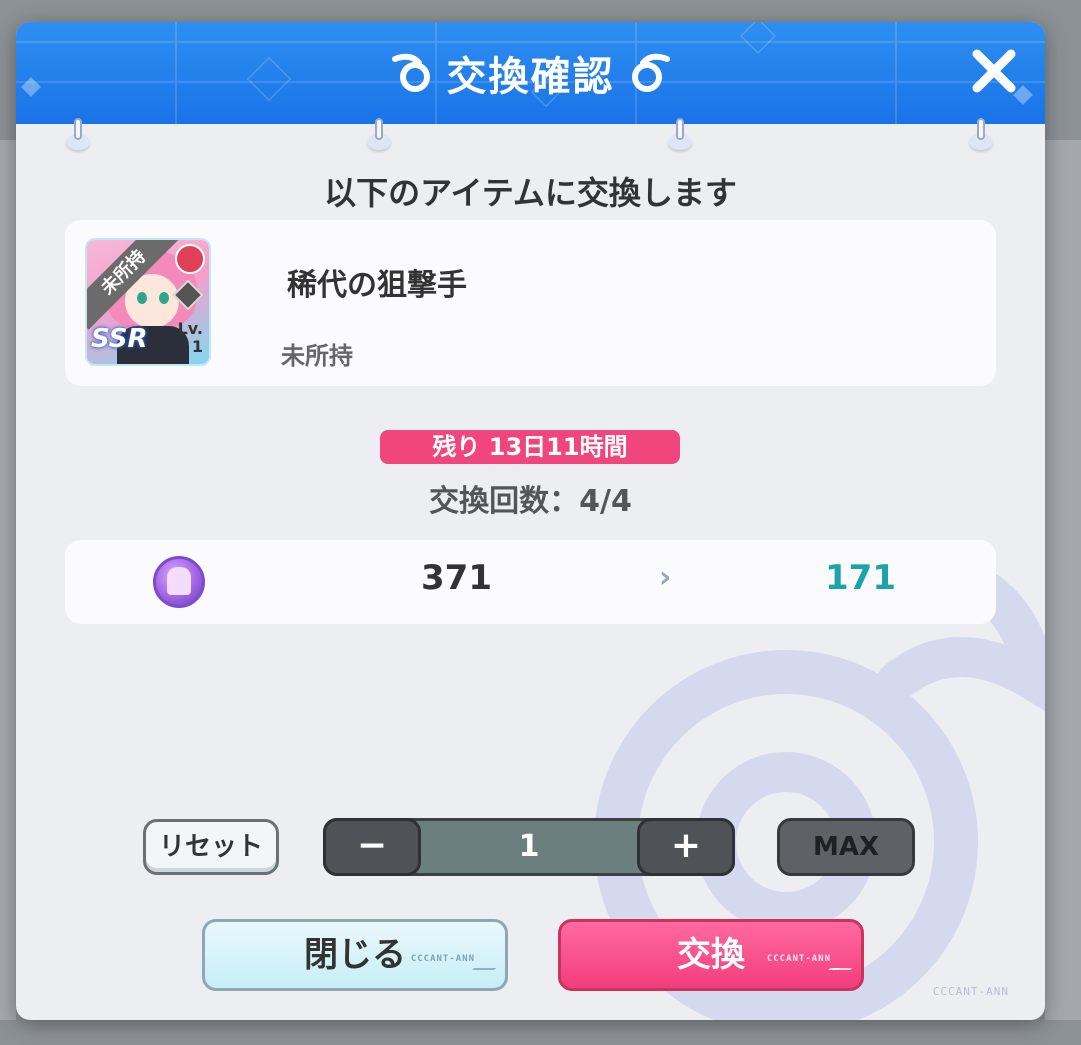 Image resolution: width=1081 pixels, height=1045 pixels. I want to click on item-card: 未所持 SSR Lv. 1 稀代の狙撃手 未所持, so click(530, 303).